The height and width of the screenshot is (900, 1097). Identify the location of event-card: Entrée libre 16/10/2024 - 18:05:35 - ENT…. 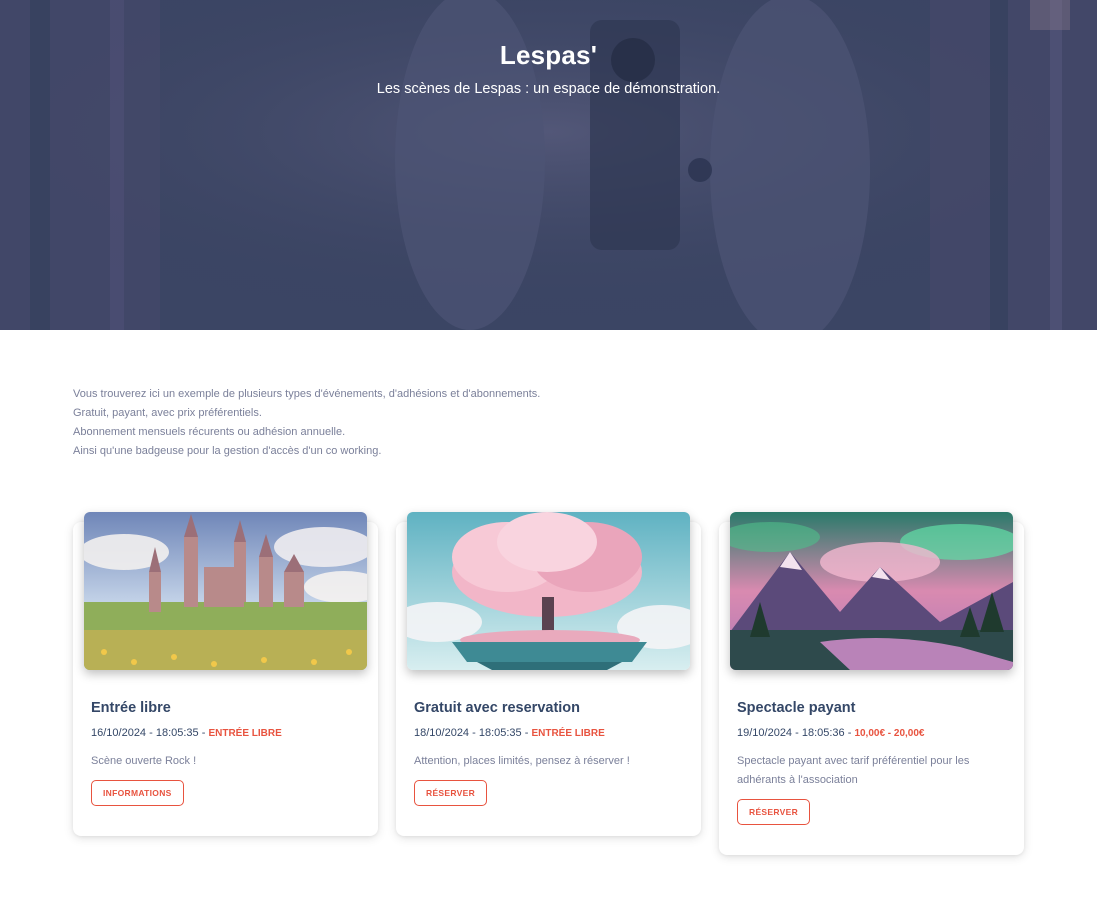
(225, 674).